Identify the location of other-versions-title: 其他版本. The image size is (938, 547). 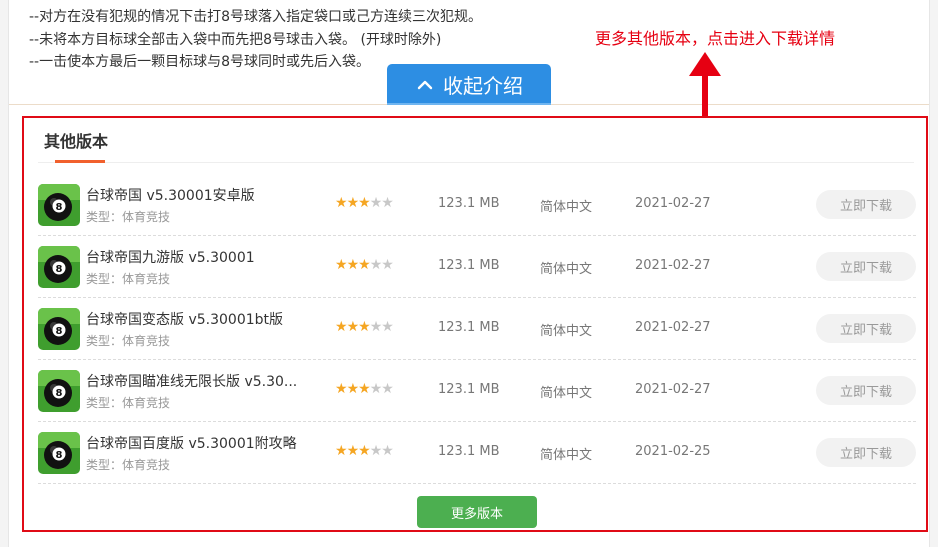
(76, 141).